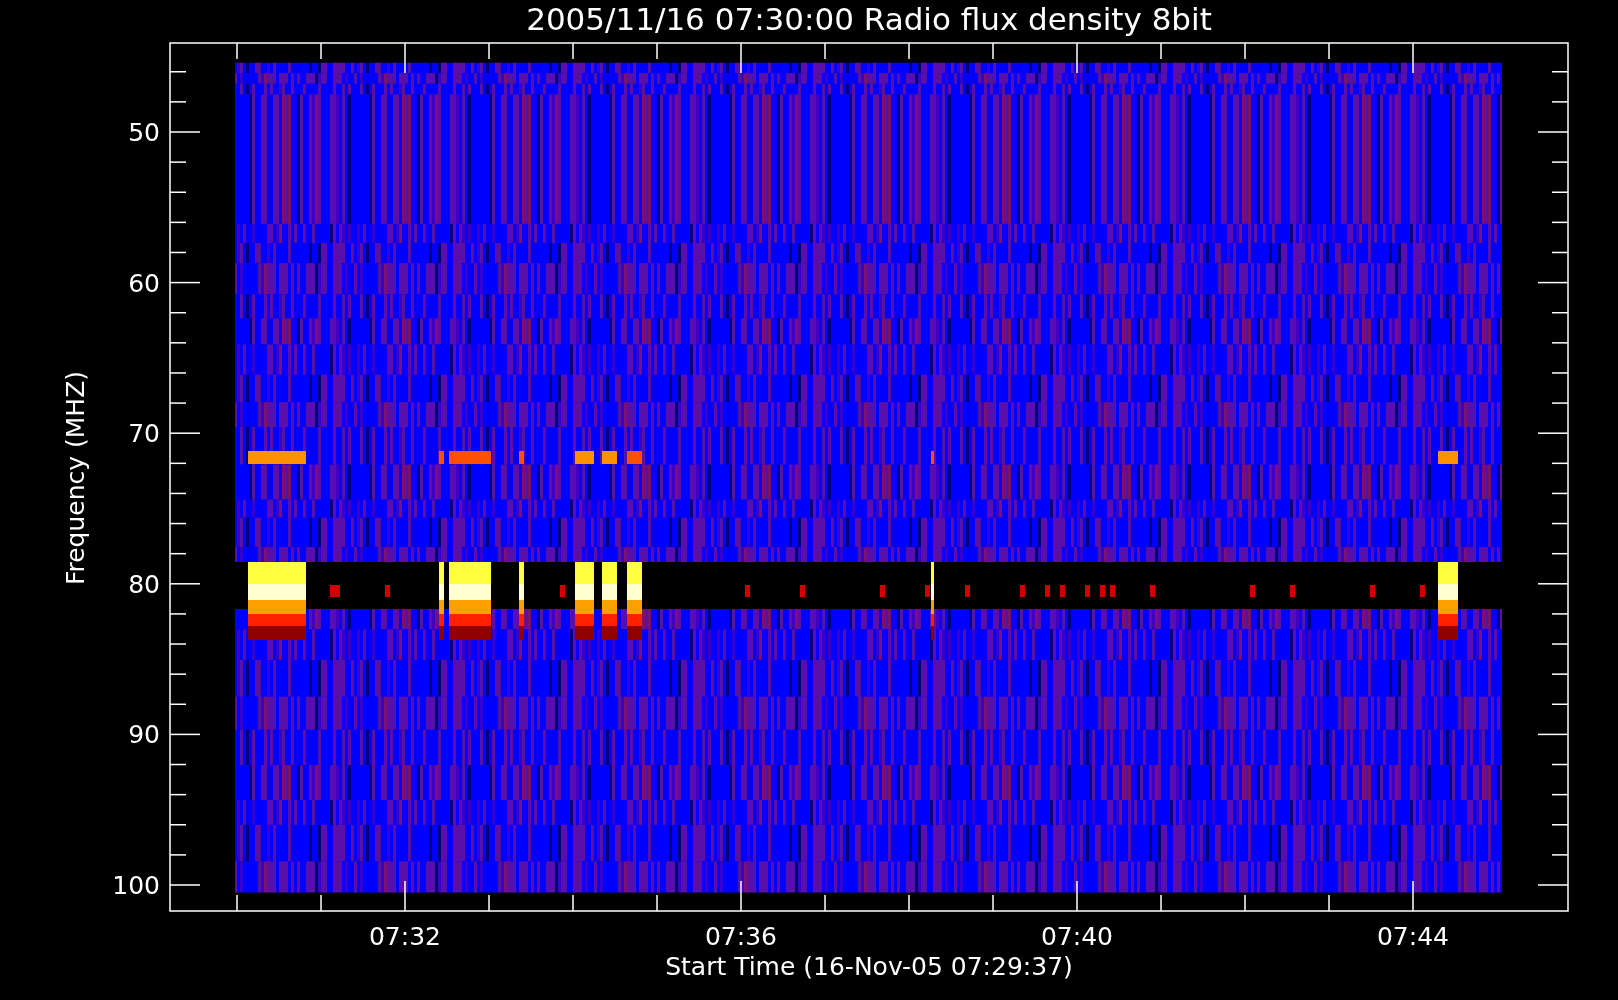 The width and height of the screenshot is (1618, 1000). What do you see at coordinates (144, 434) in the screenshot?
I see `tick-label: 70` at bounding box center [144, 434].